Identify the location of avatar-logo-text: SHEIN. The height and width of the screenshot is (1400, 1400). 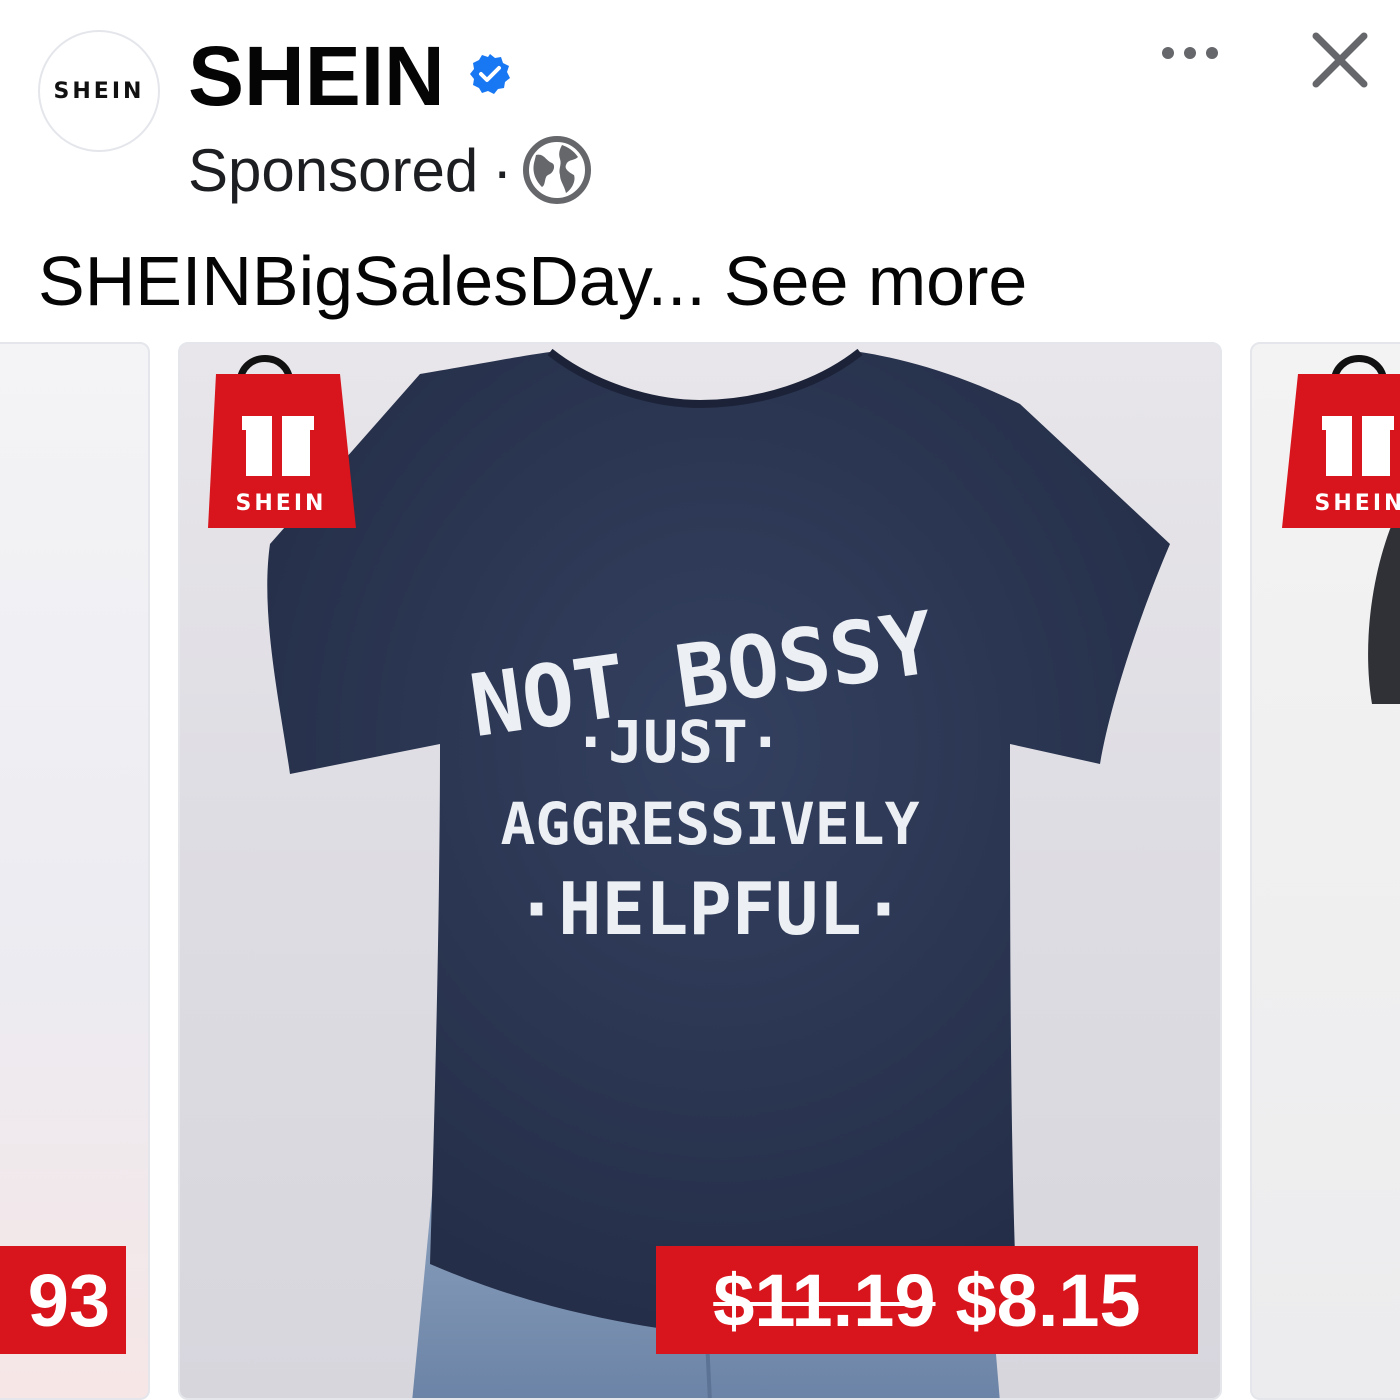
(99, 91).